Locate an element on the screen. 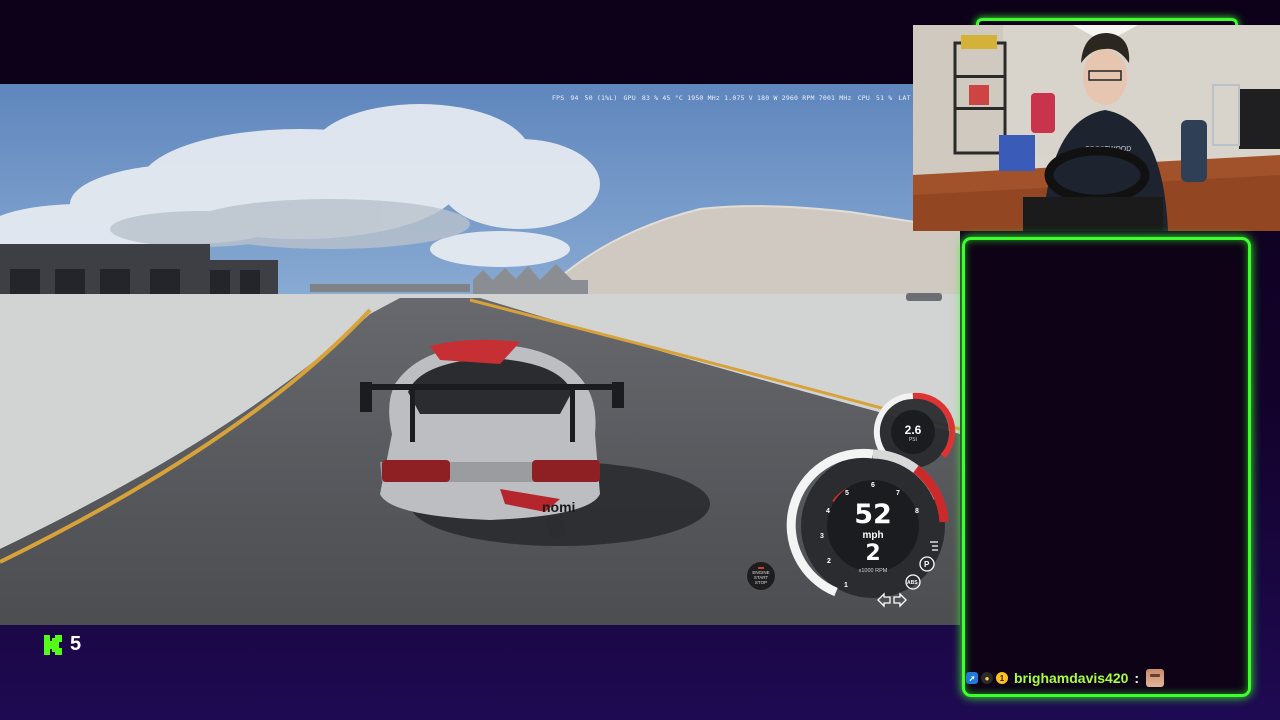 The height and width of the screenshot is (720, 1280). webcam-feed: CRESTWOOD is located at coordinates (1096, 128).